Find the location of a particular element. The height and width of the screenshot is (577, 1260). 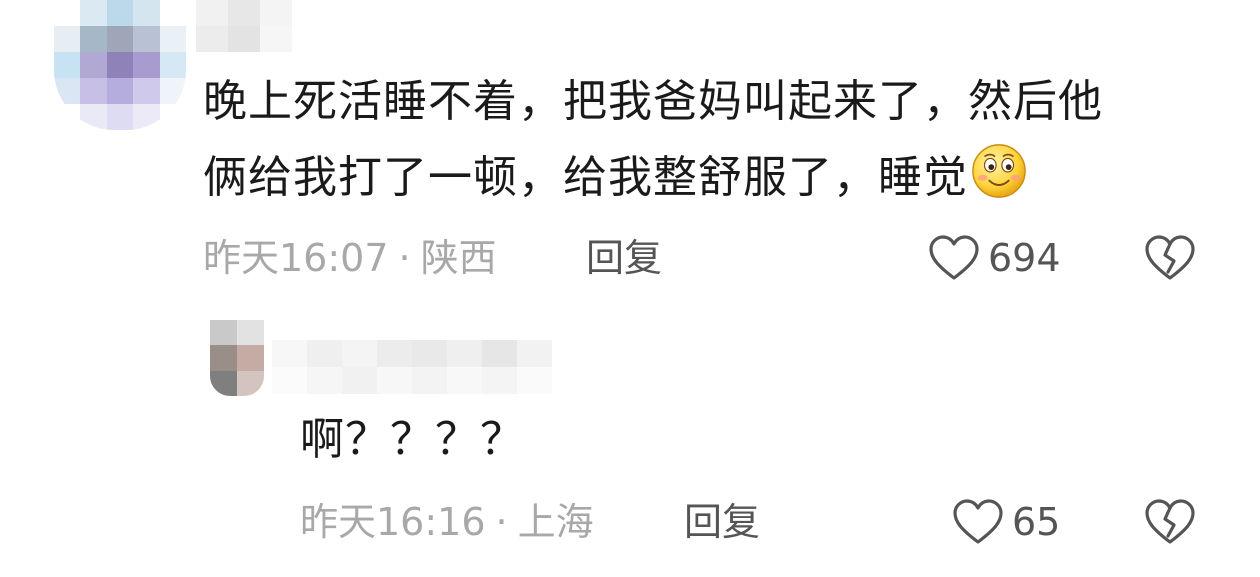

comment-text-line: 俩给我打了一顿，给我整舒服了，睡觉 is located at coordinates (615, 178).